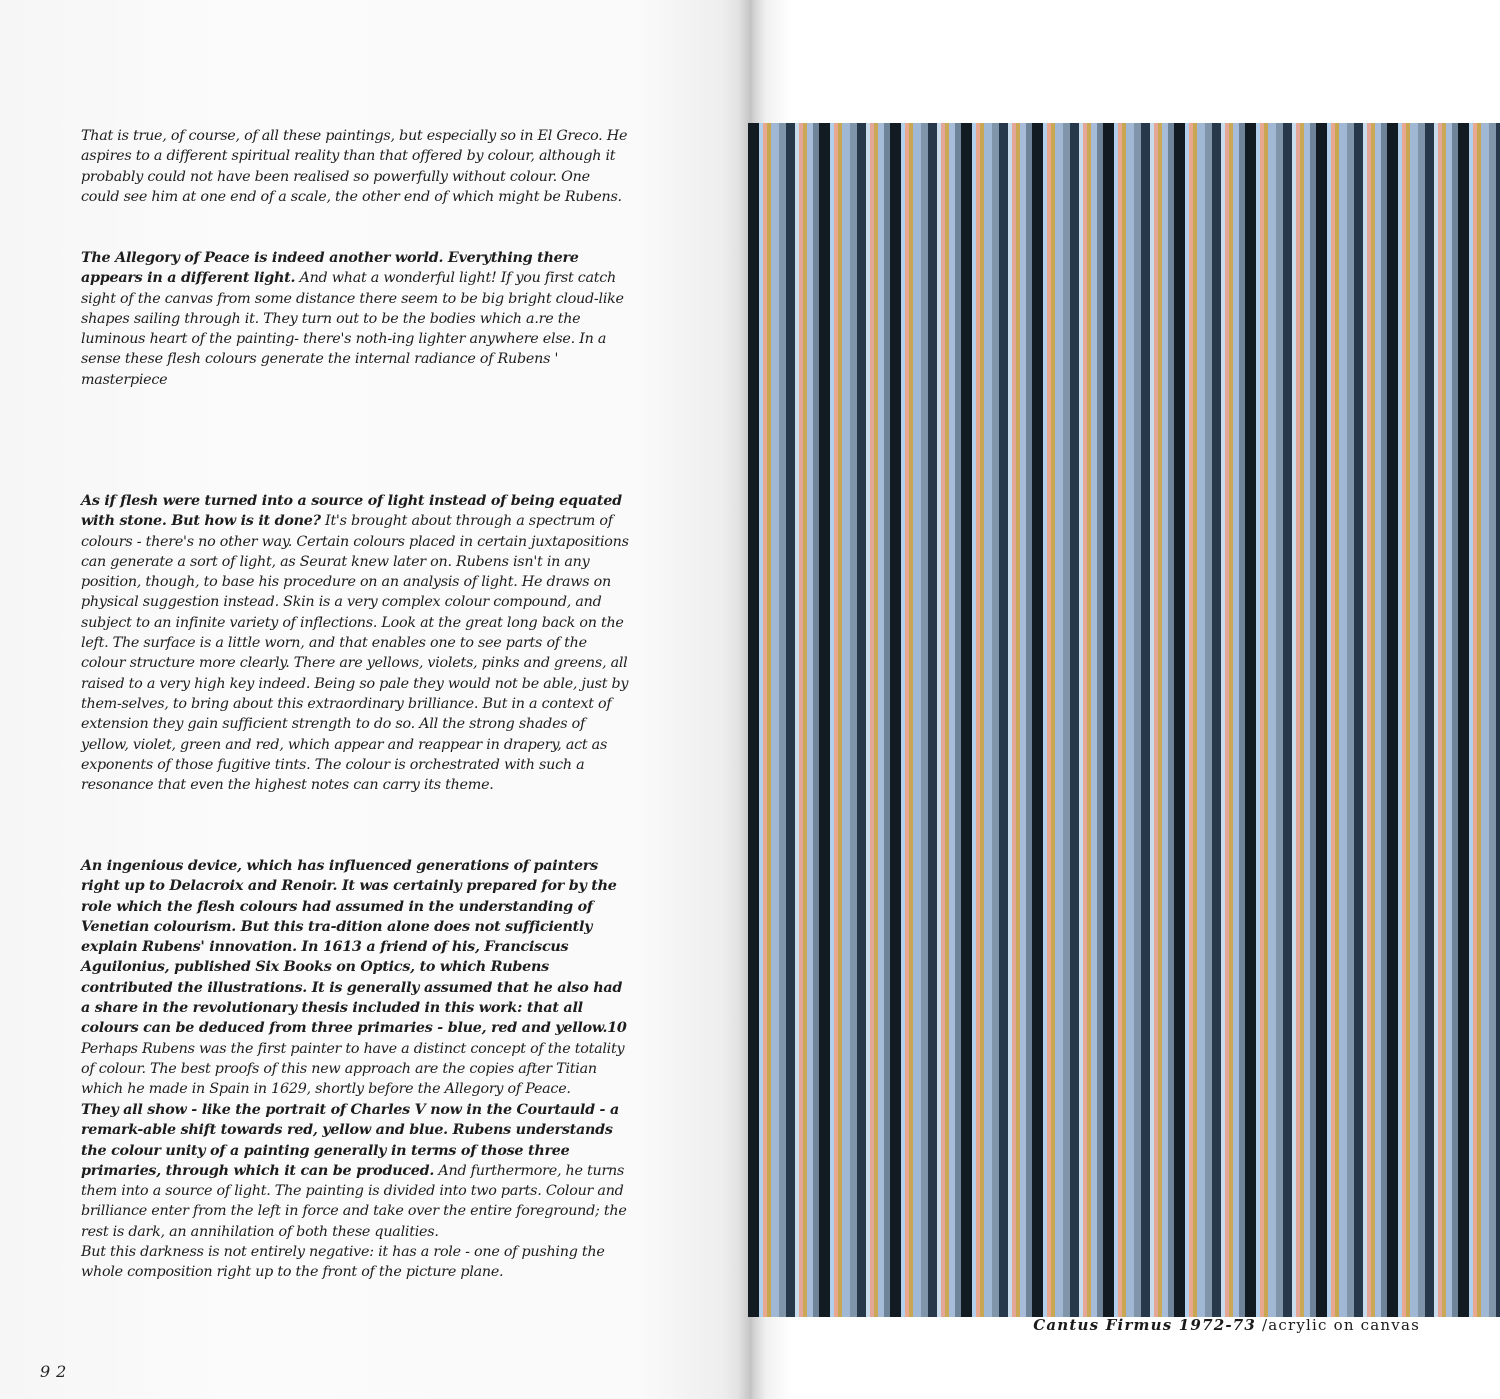 This screenshot has height=1399, width=1500. I want to click on page-number: 92, so click(56, 1371).